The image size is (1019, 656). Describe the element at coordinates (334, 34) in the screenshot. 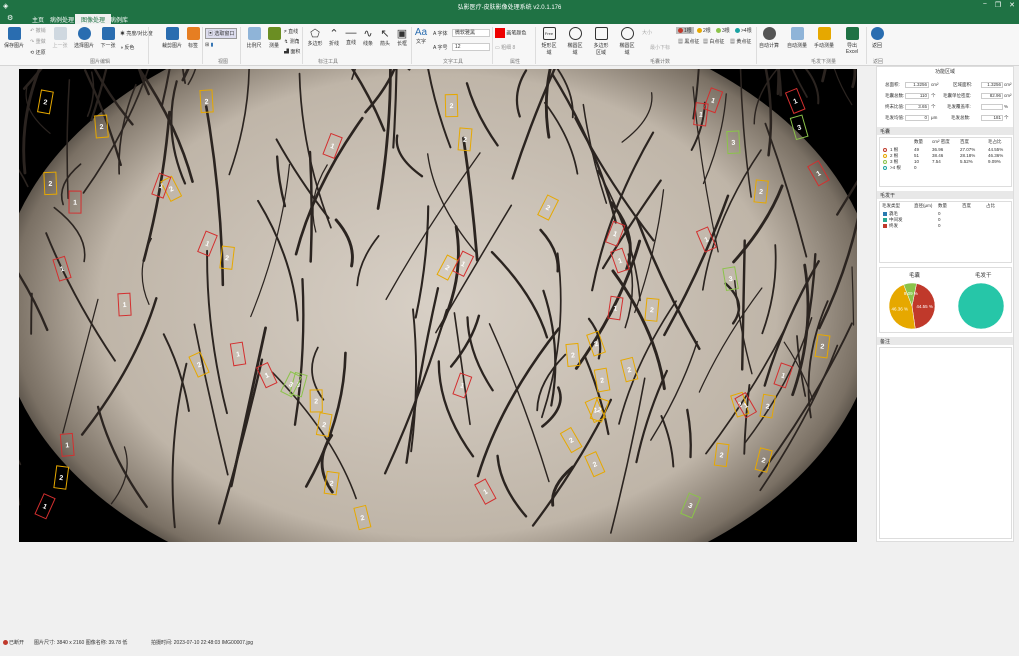

I see `polyline-icon: ⌃` at that location.